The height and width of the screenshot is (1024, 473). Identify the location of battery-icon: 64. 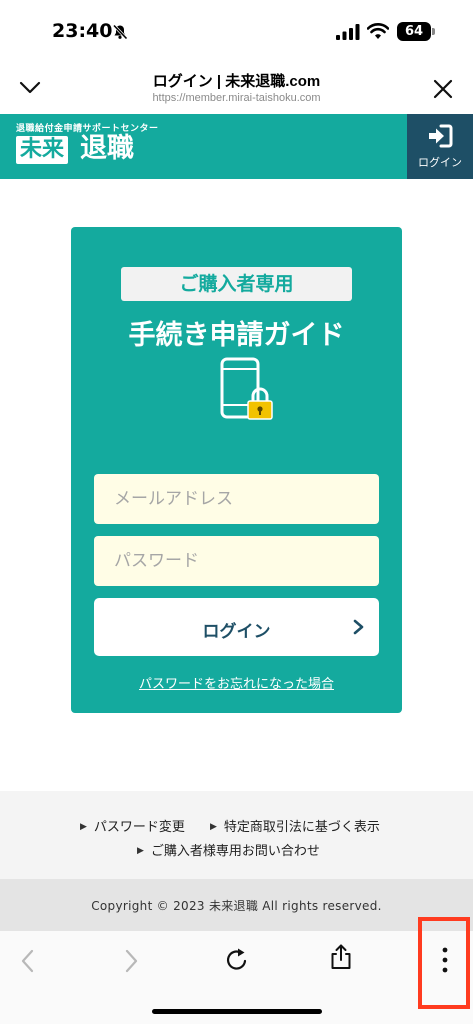
(416, 31).